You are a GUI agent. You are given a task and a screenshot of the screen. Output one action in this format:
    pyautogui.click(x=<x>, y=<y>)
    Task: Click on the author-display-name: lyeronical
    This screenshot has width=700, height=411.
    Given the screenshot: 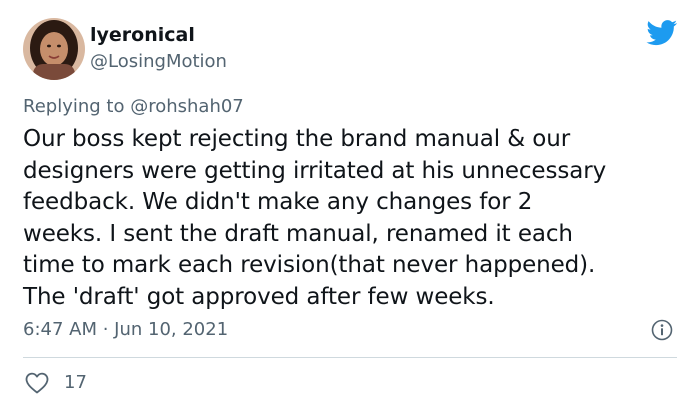 What is the action you would take?
    pyautogui.click(x=142, y=35)
    